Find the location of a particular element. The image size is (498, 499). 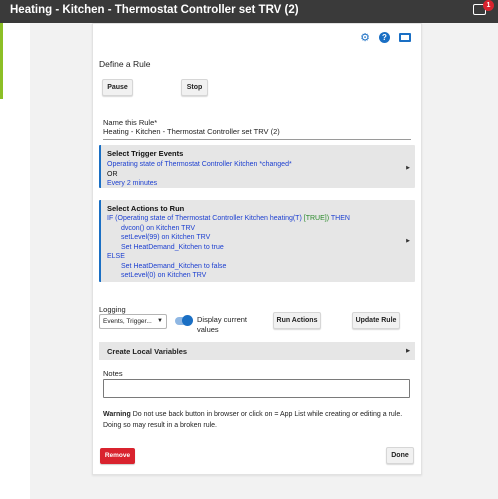

run-actions-button: Run Actions is located at coordinates (297, 320).